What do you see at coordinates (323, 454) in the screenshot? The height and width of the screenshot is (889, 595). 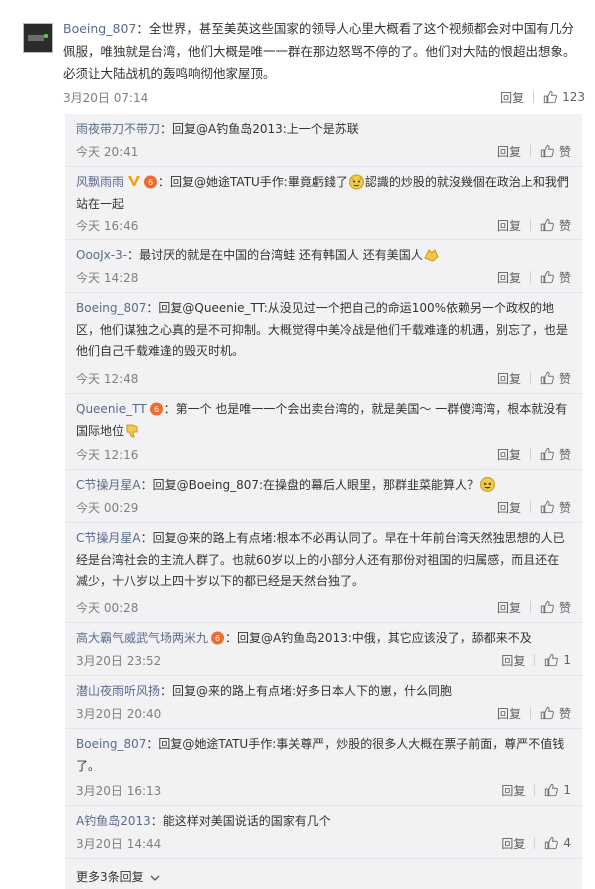 I see `reply-meta: 今天 12:16 回复 赞` at bounding box center [323, 454].